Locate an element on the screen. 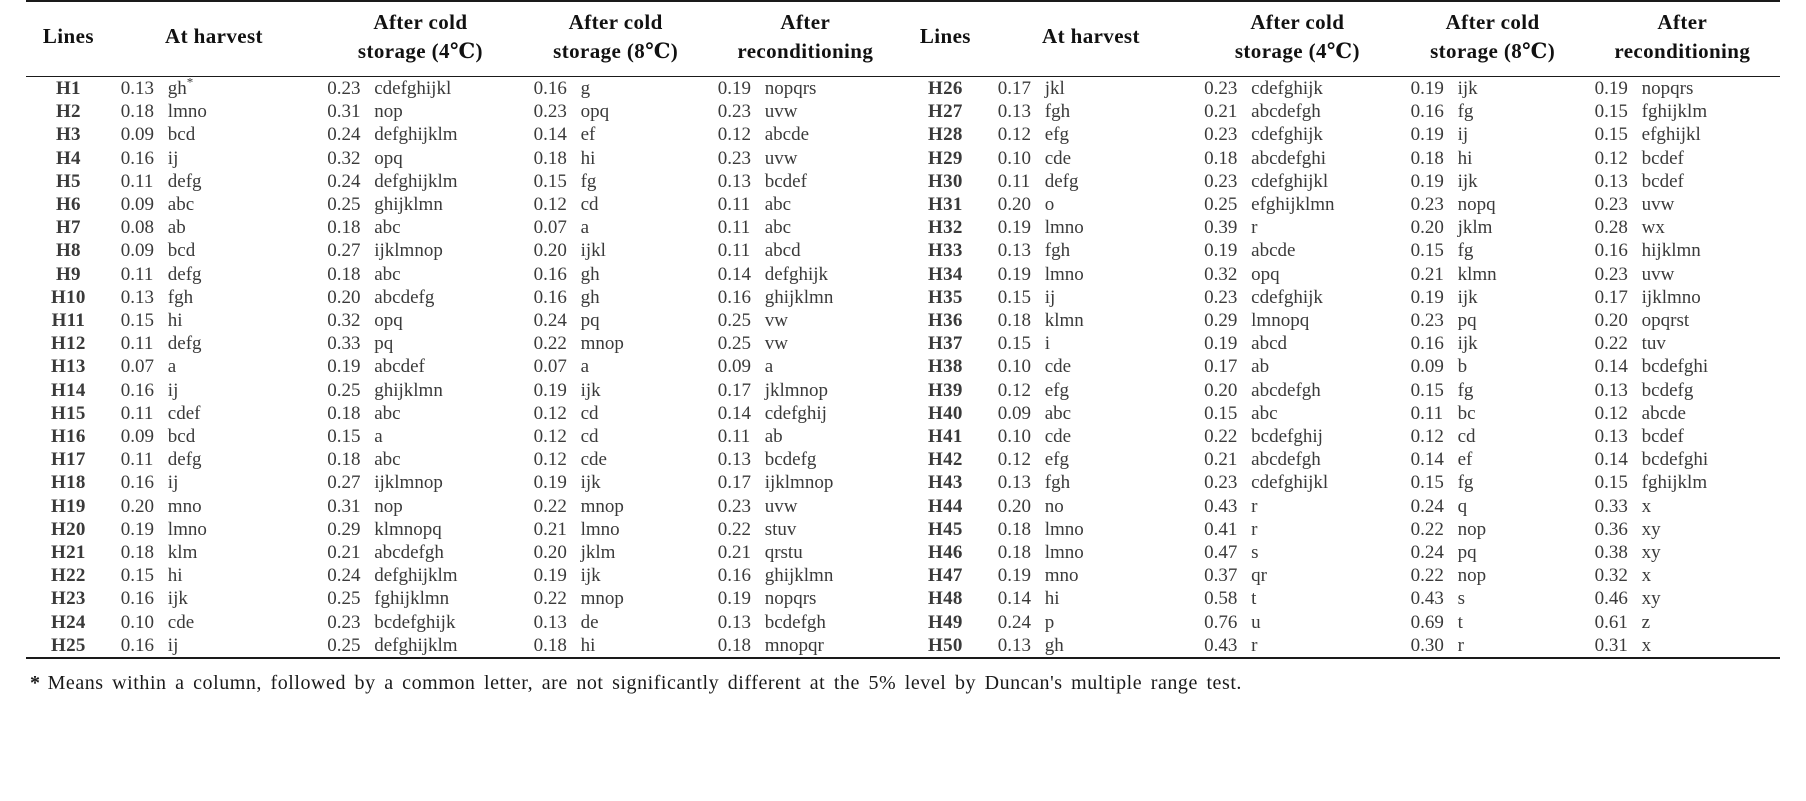 The width and height of the screenshot is (1806, 801). value-group: 0.25 defghijklm is located at coordinates (389, 645).